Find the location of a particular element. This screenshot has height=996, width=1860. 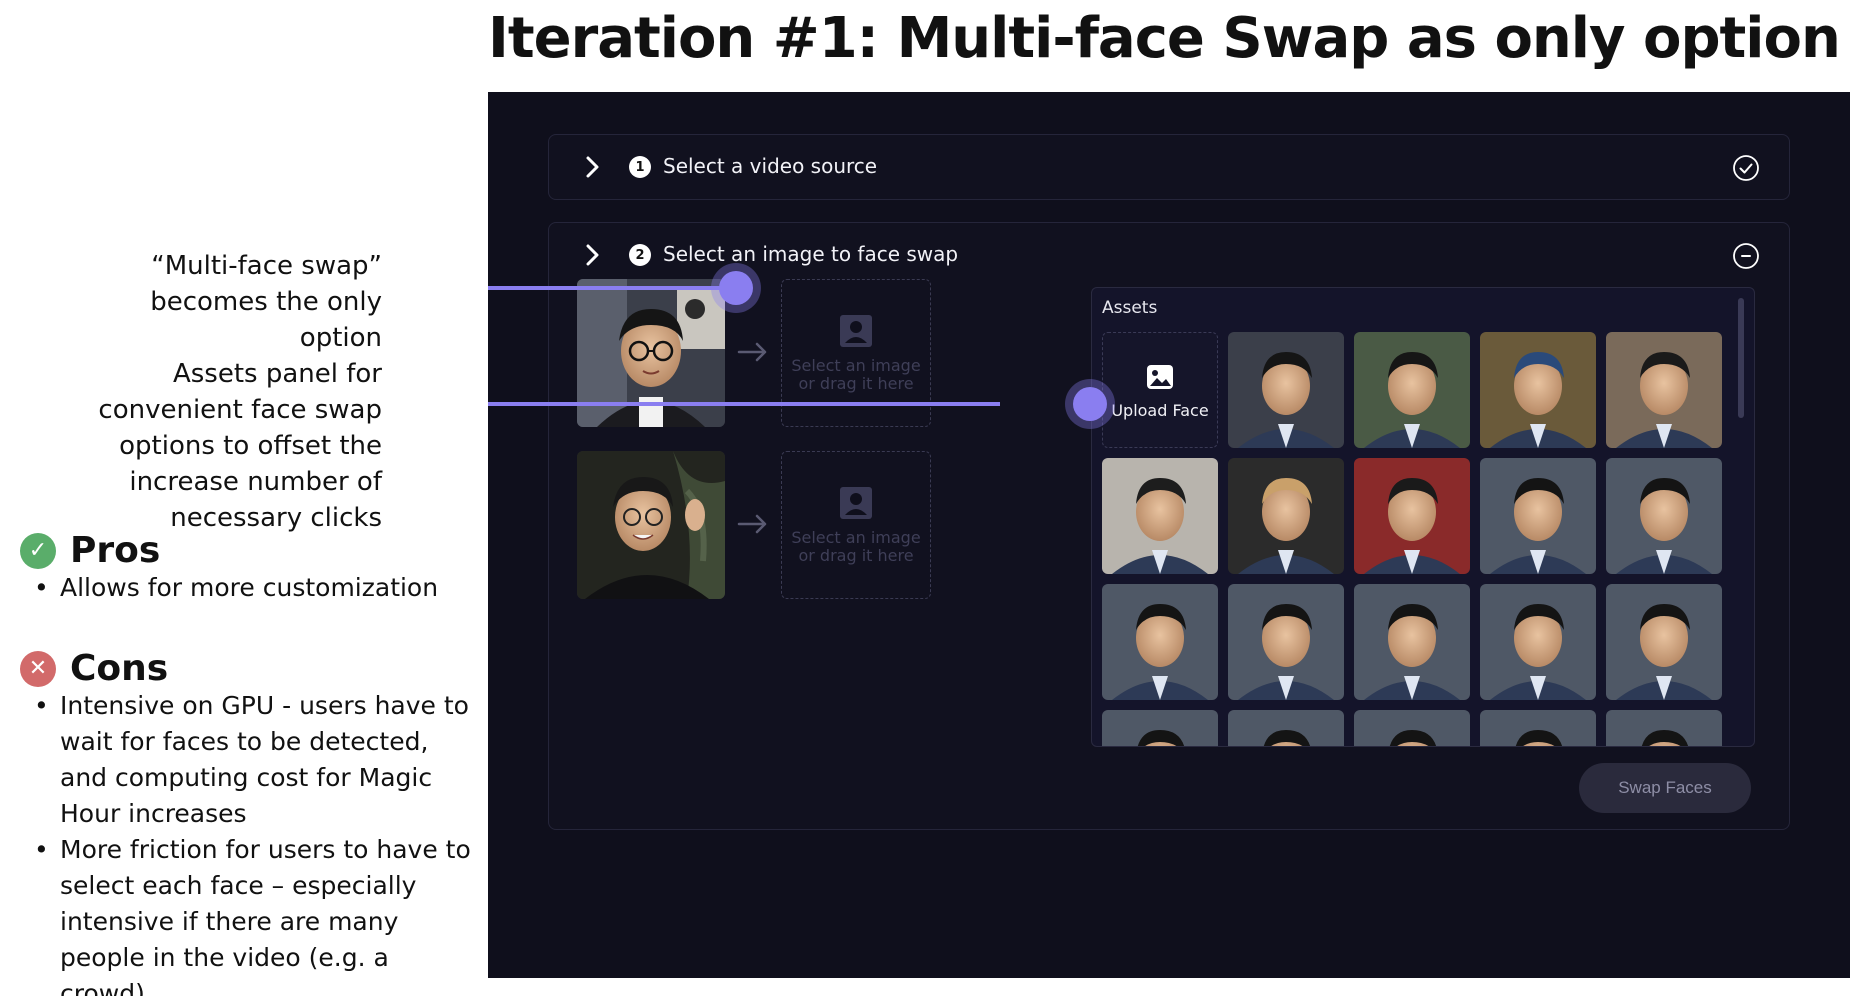

check-circle-icon is located at coordinates (1746, 168).